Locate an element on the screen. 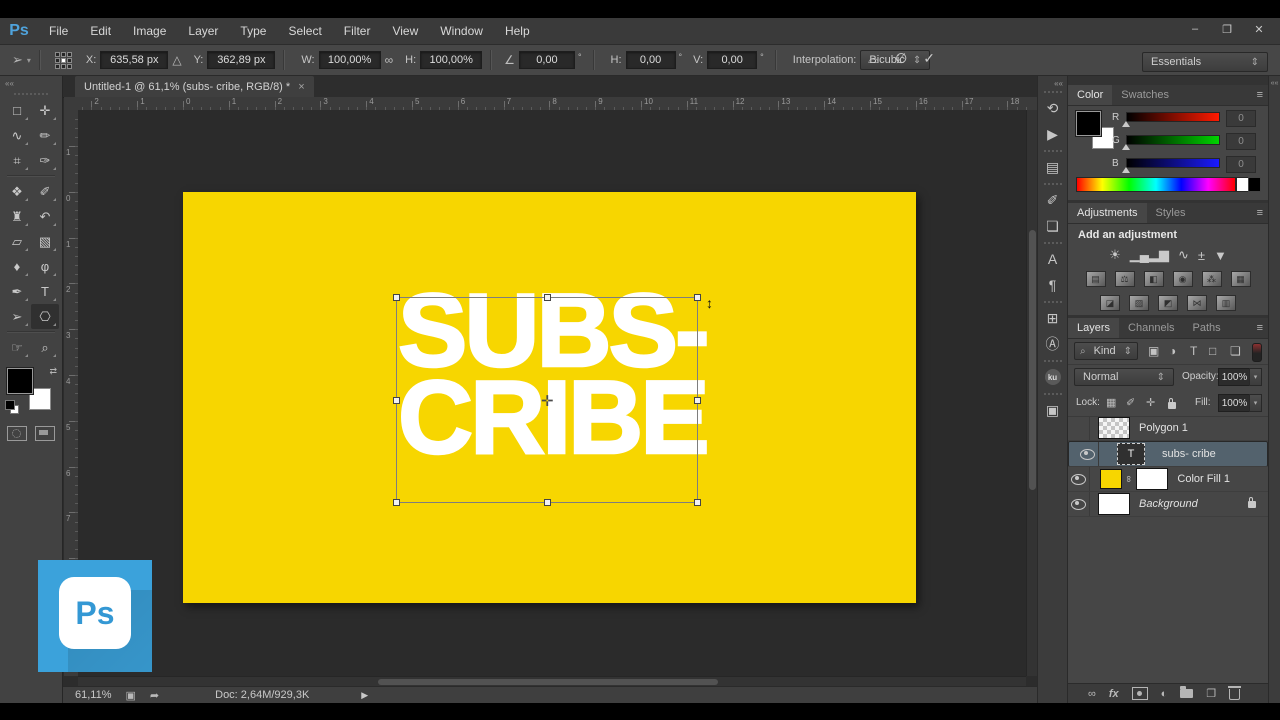  layer-name: Background is located at coordinates (1168, 504).